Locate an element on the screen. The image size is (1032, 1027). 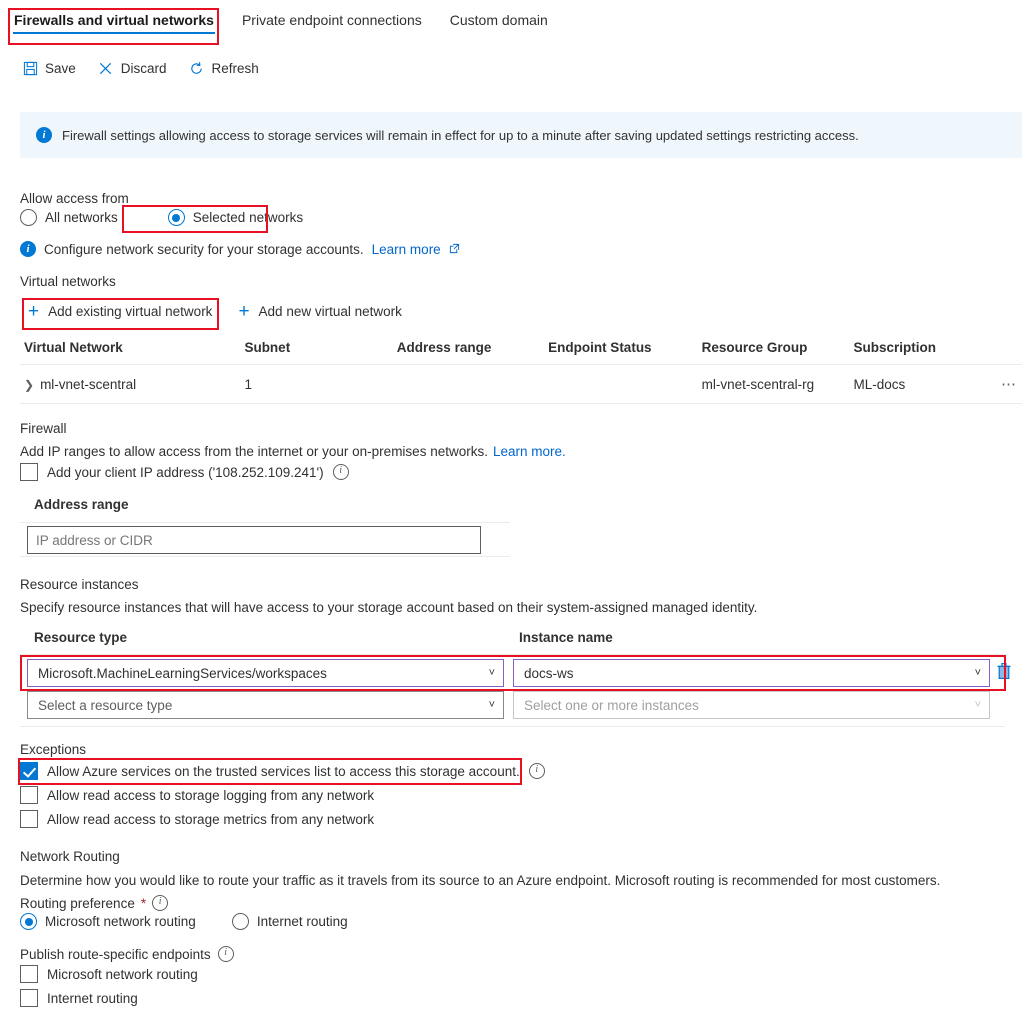
save-label: Save is located at coordinates (60, 68).